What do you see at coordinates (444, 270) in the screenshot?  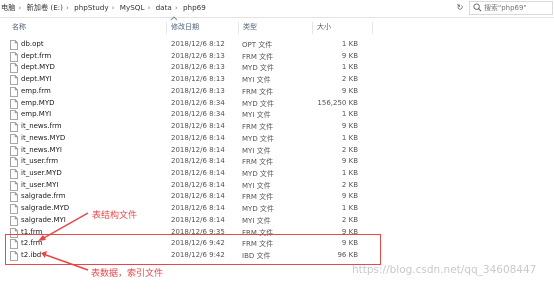 I see `watermark: https://blog.csdn.net/qq_34608447` at bounding box center [444, 270].